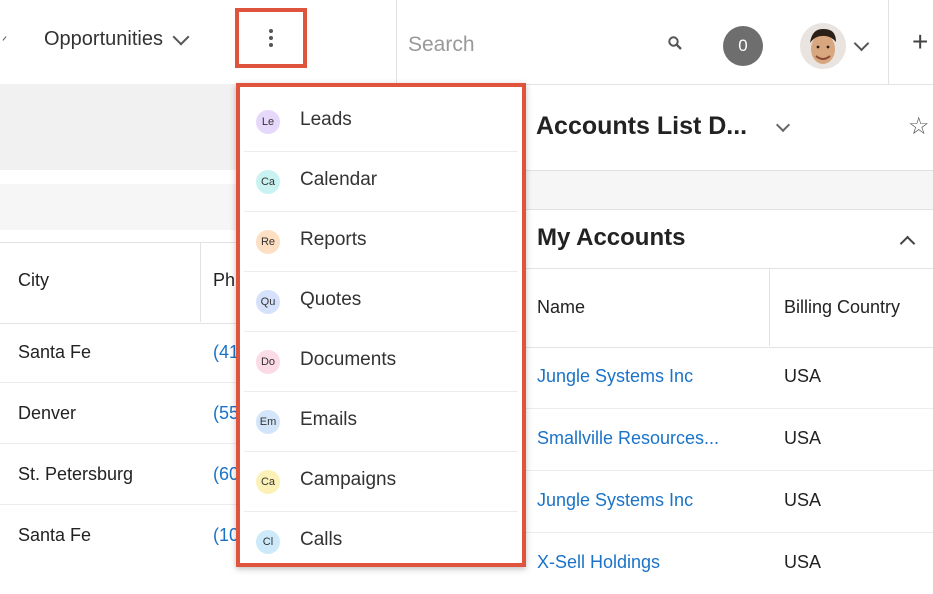 This screenshot has width=933, height=594. What do you see at coordinates (729, 439) in the screenshot?
I see `table-row: Smallville Resources... USA` at bounding box center [729, 439].